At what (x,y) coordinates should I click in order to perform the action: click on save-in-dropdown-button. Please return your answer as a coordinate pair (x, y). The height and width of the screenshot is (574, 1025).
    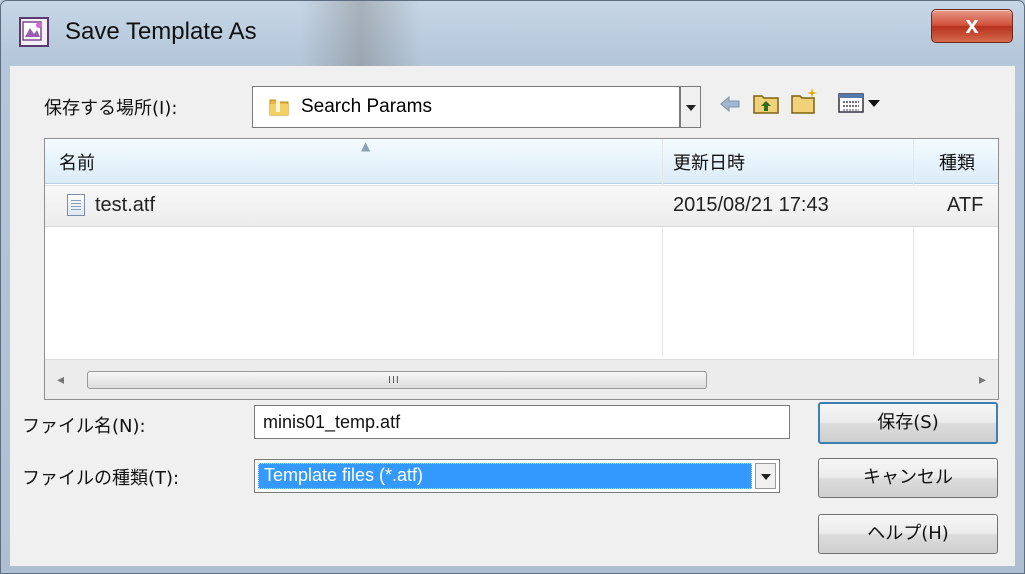
    Looking at the image, I should click on (690, 107).